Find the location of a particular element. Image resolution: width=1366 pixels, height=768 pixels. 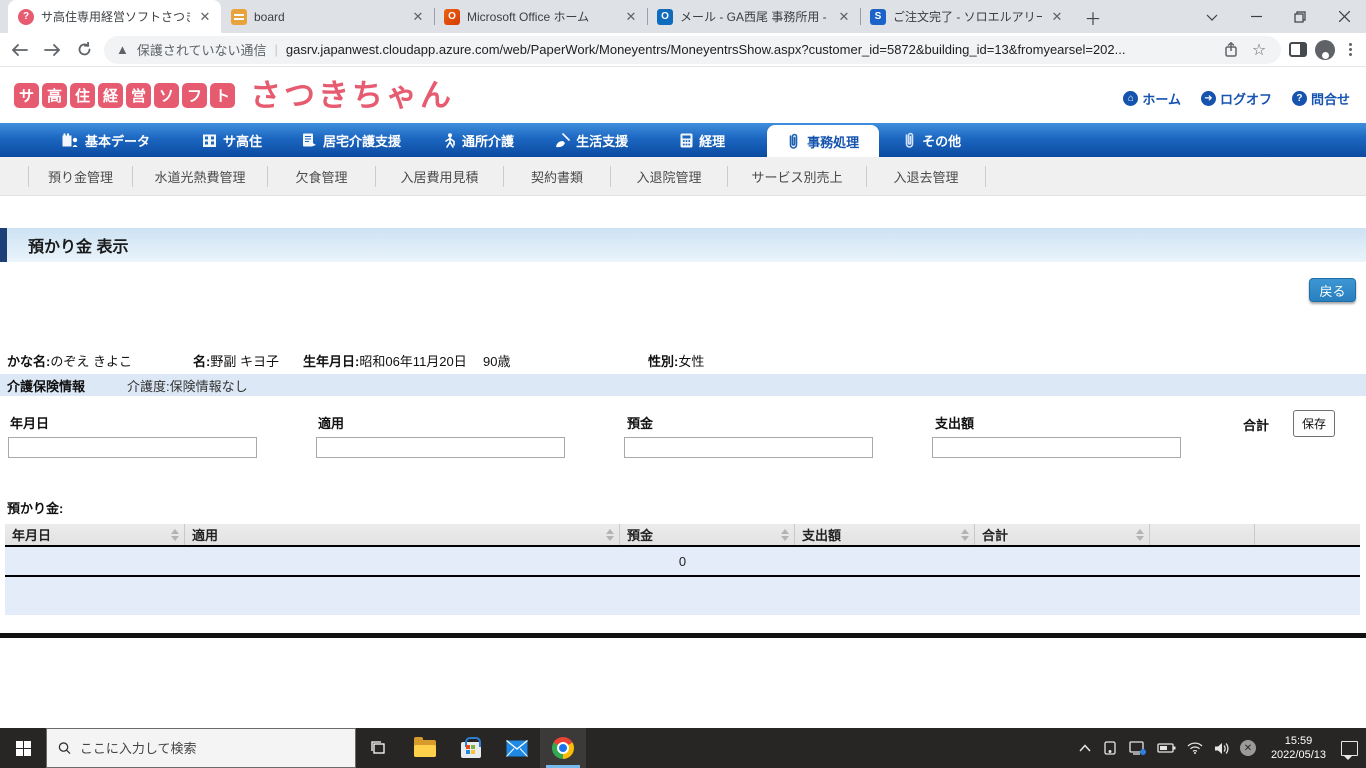

start-button is located at coordinates (23, 748).